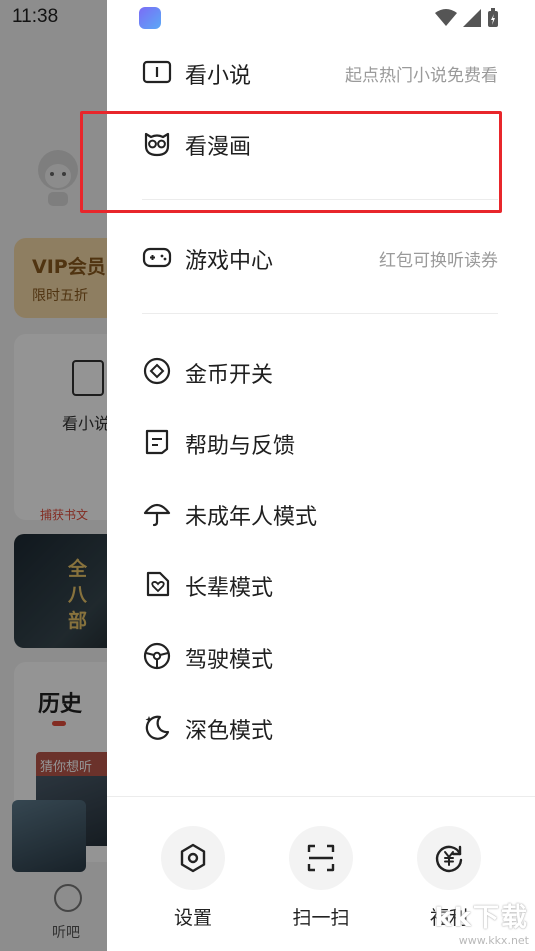  What do you see at coordinates (321, 656) in the screenshot?
I see `menu-item-driving-mode: 驾驶模式` at bounding box center [321, 656].